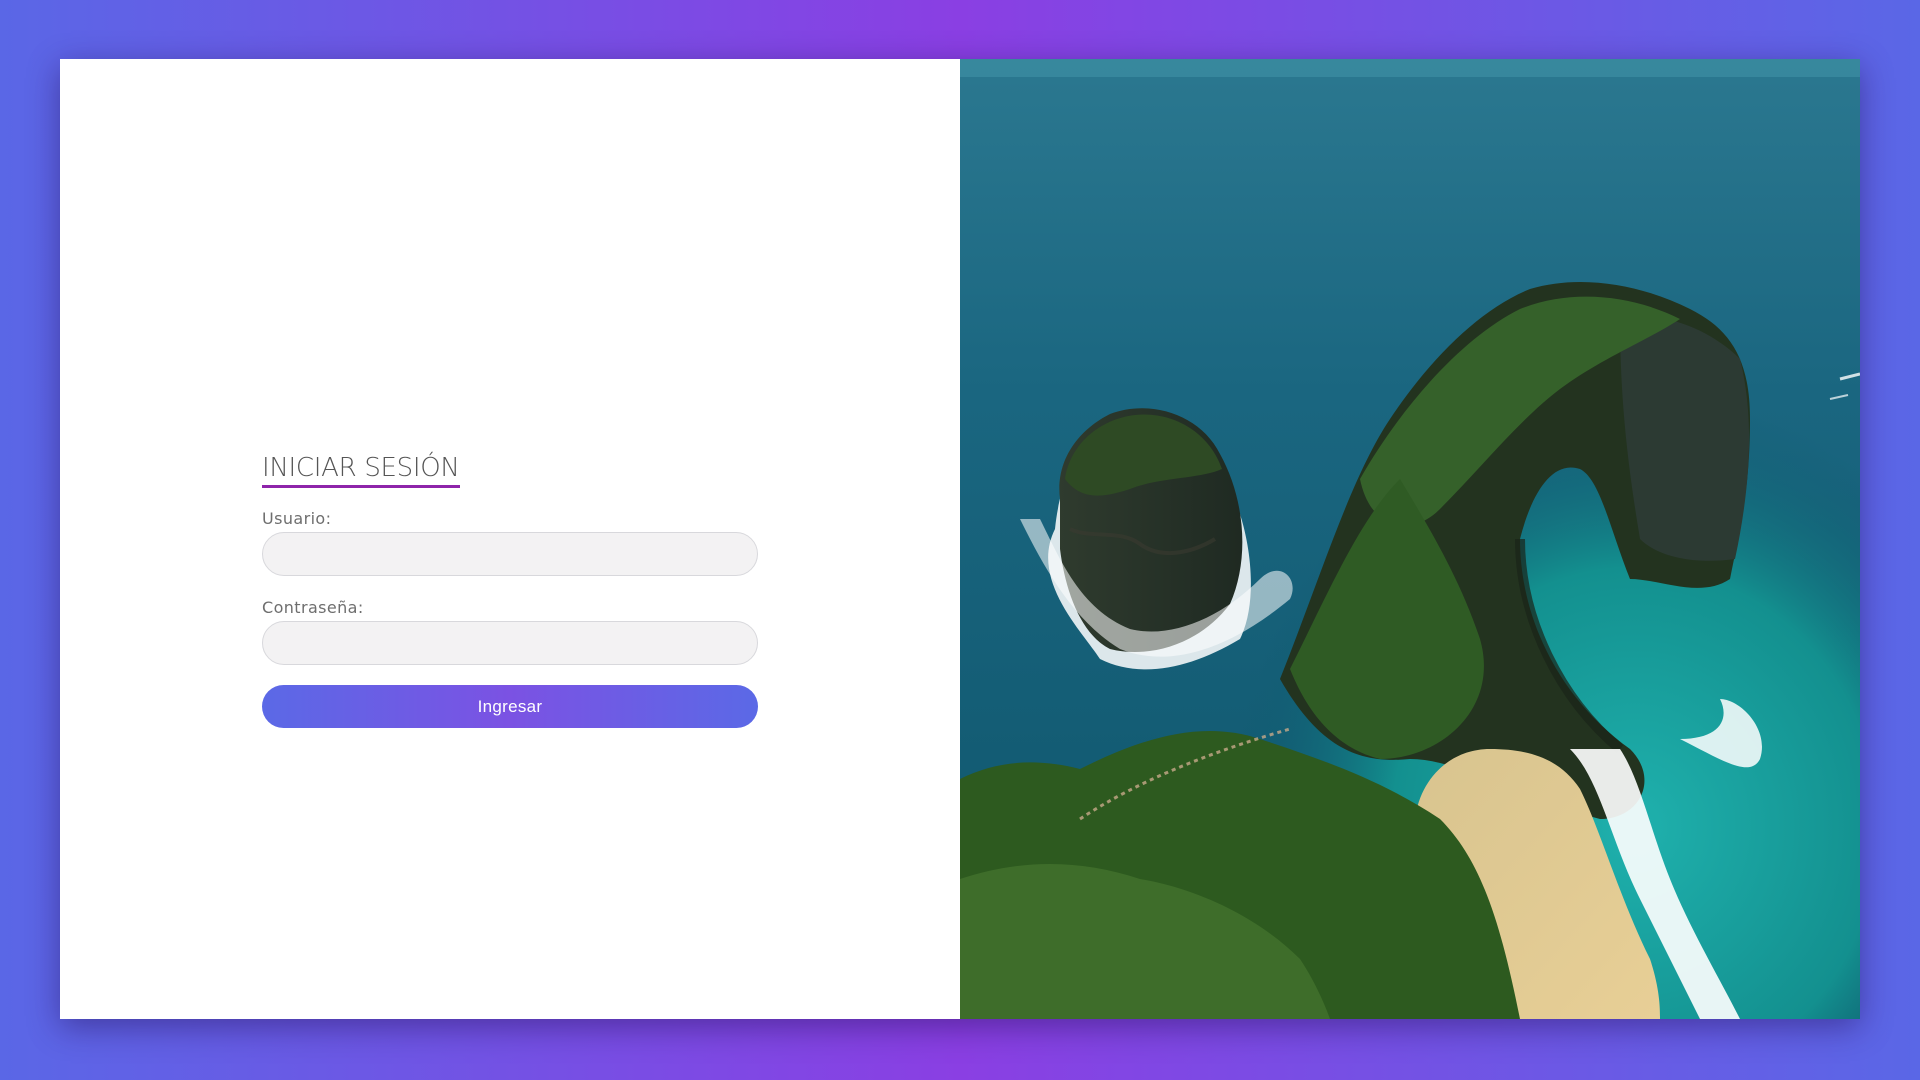 This screenshot has height=1080, width=1920. I want to click on username-field, so click(510, 554).